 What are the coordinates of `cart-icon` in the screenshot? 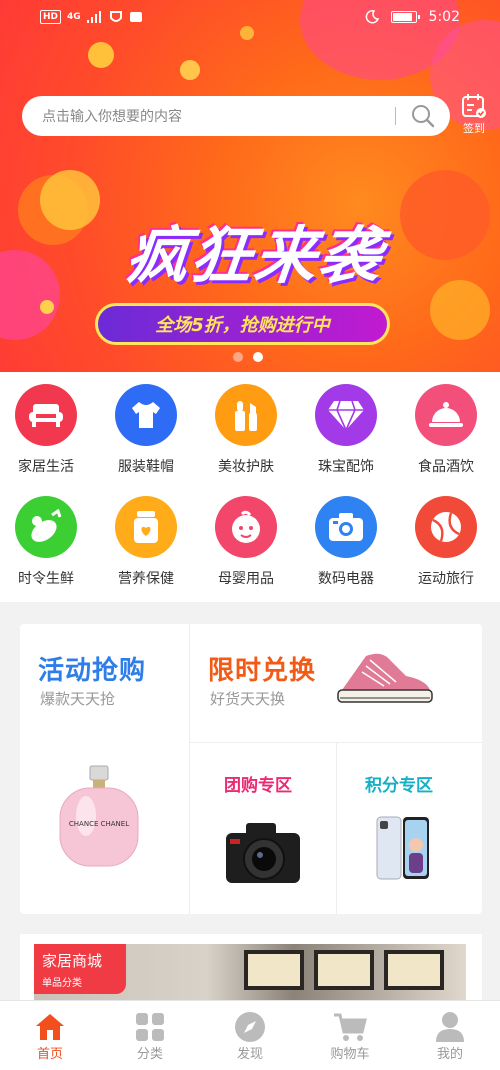 It's located at (350, 1027).